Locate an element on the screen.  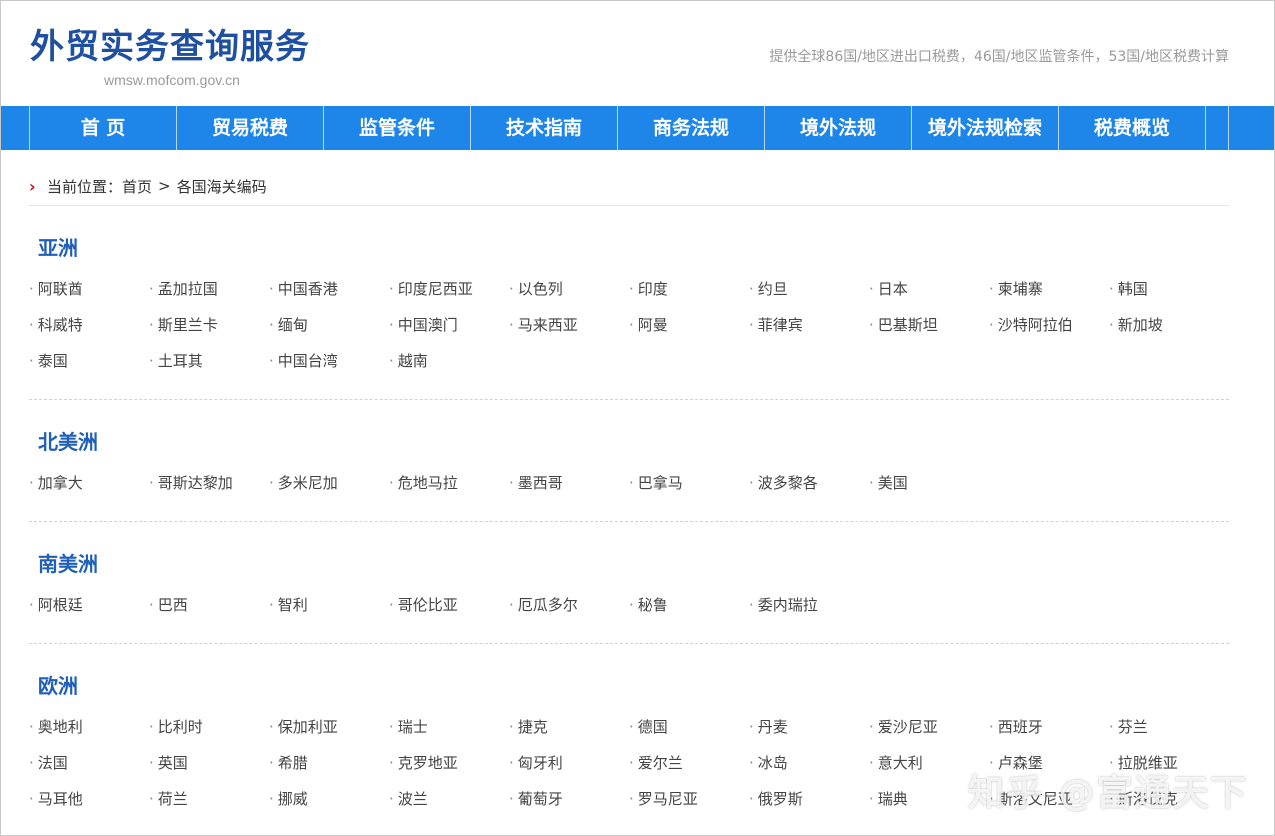
country-name: 阿根廷 is located at coordinates (60, 605).